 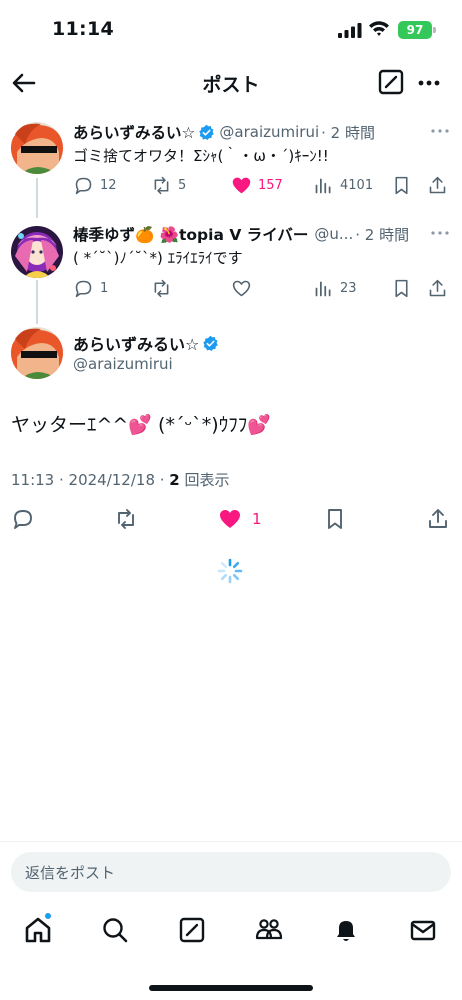 What do you see at coordinates (257, 519) in the screenshot?
I see `like-count: 1` at bounding box center [257, 519].